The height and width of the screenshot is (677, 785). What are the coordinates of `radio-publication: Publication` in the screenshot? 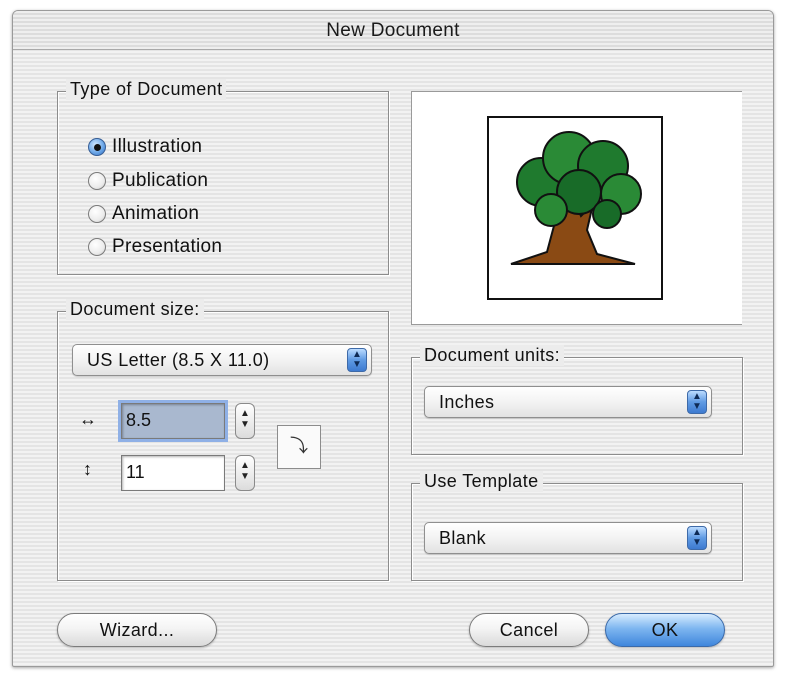 It's located at (148, 181).